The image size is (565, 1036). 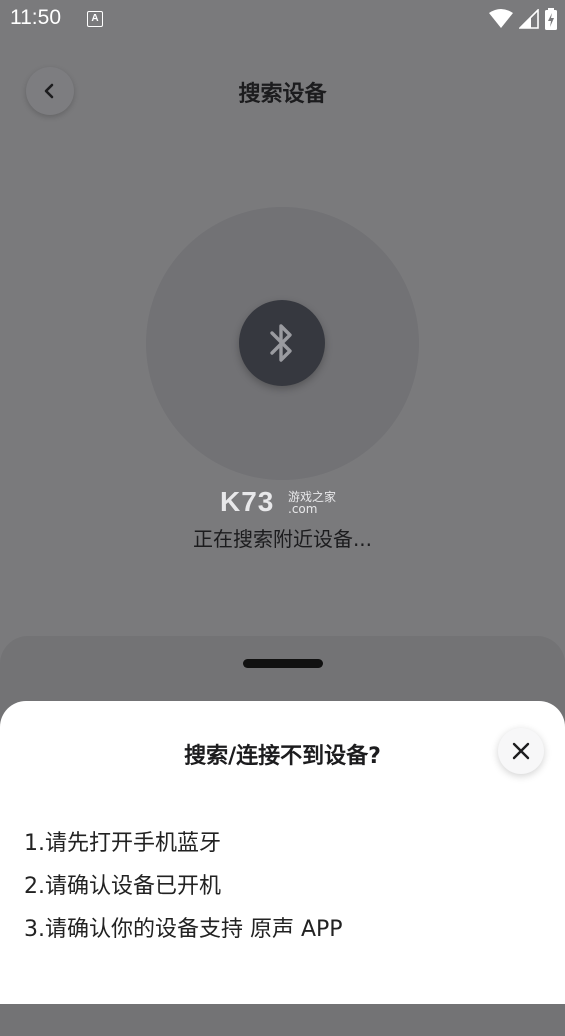 I want to click on close-button, so click(x=521, y=751).